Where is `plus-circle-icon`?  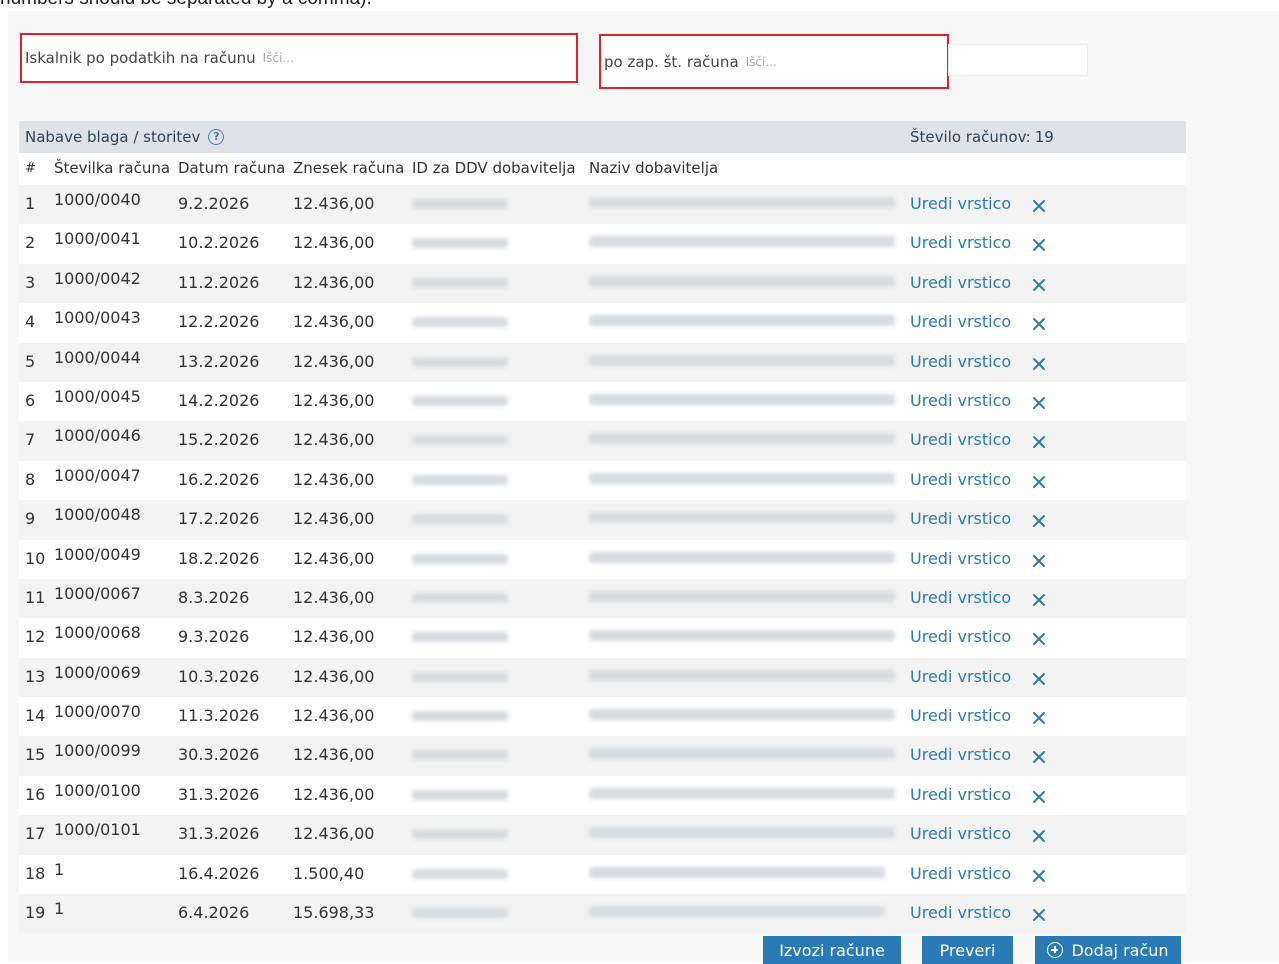
plus-circle-icon is located at coordinates (1055, 950).